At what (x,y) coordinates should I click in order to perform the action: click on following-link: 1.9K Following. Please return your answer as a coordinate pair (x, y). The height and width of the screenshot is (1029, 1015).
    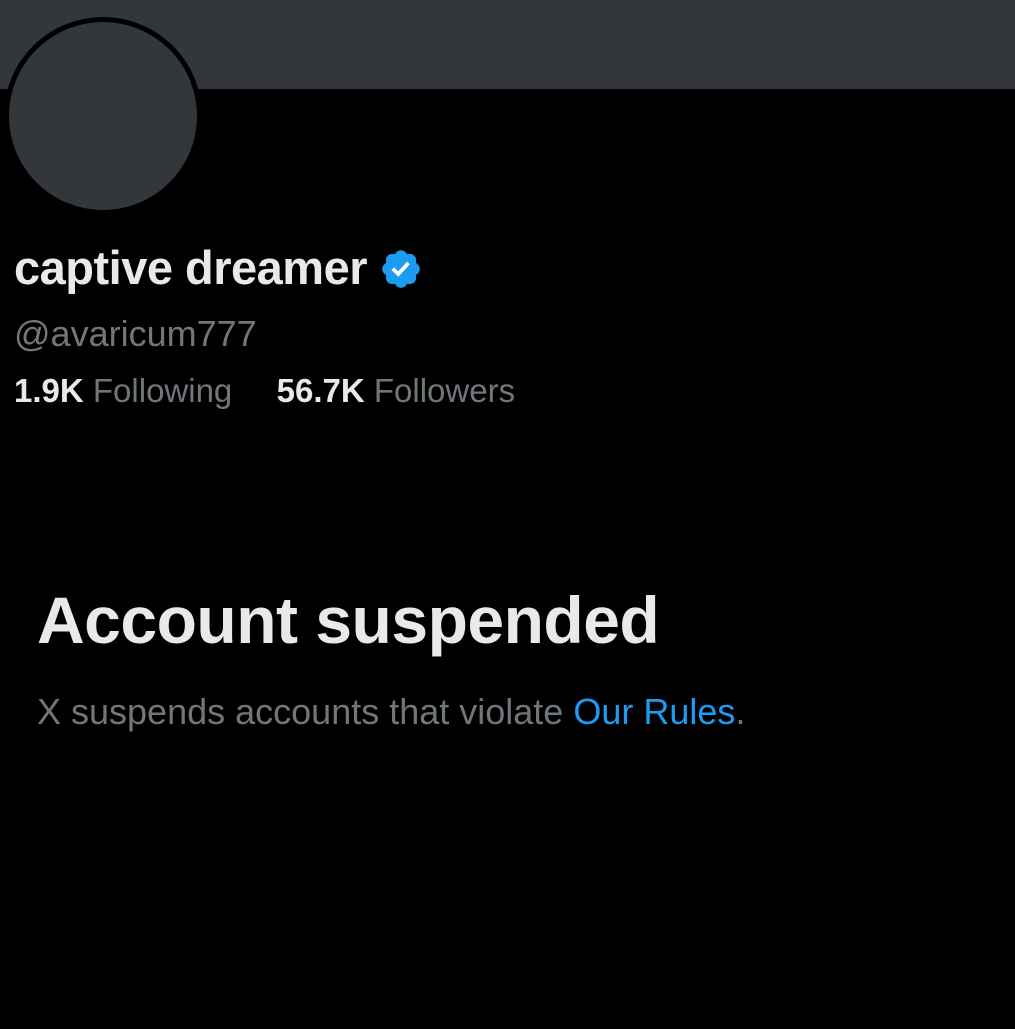
    Looking at the image, I should click on (127, 390).